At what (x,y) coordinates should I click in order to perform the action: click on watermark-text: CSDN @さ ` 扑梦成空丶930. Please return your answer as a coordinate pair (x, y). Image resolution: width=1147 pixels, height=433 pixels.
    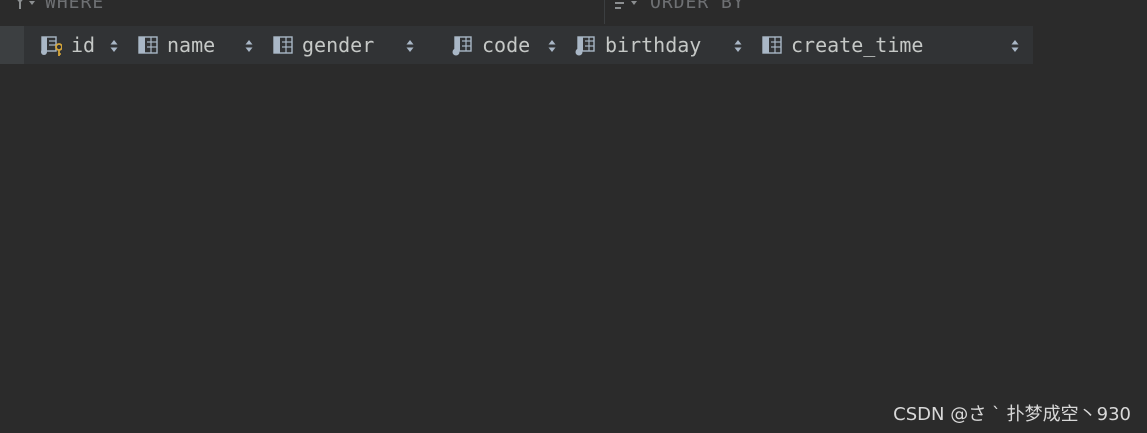
    Looking at the image, I should click on (1012, 414).